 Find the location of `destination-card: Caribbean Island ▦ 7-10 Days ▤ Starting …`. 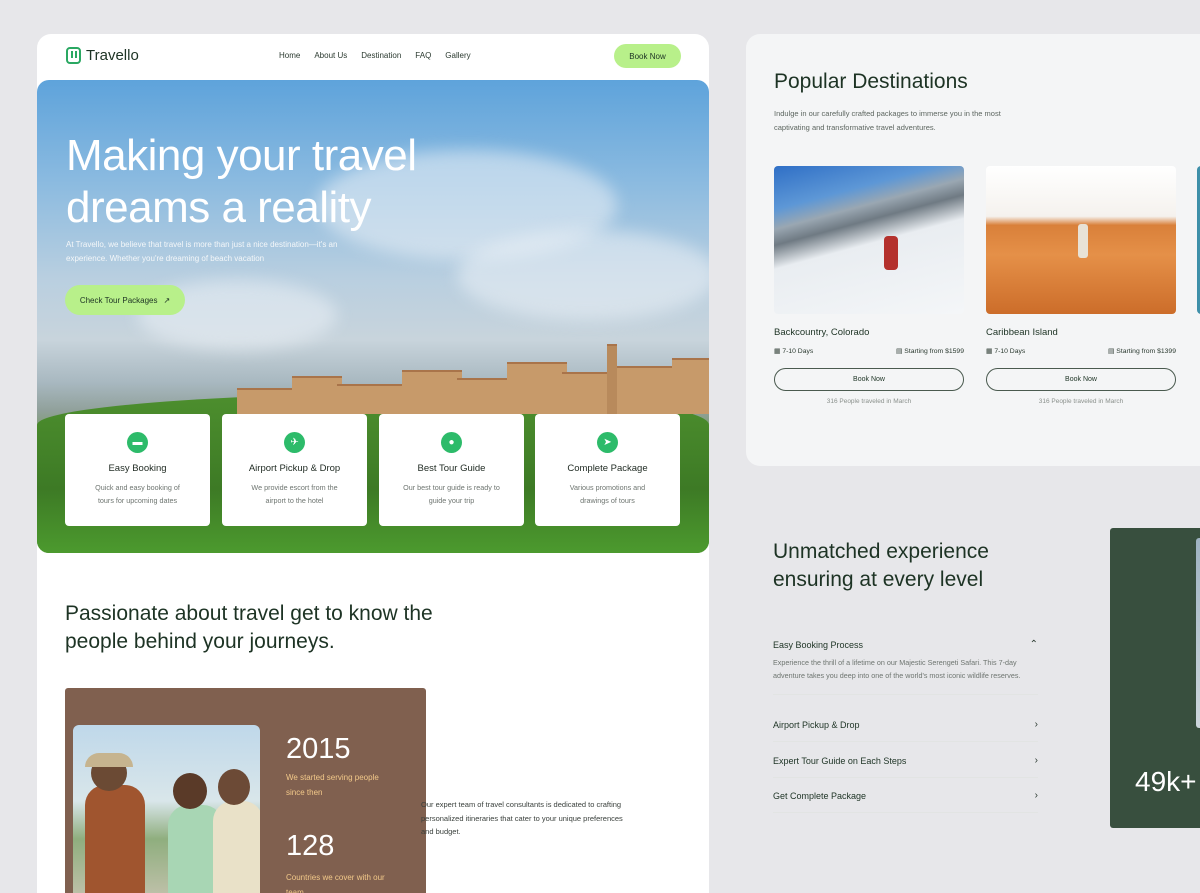

destination-card: Caribbean Island ▦ 7-10 Days ▤ Starting … is located at coordinates (1081, 285).